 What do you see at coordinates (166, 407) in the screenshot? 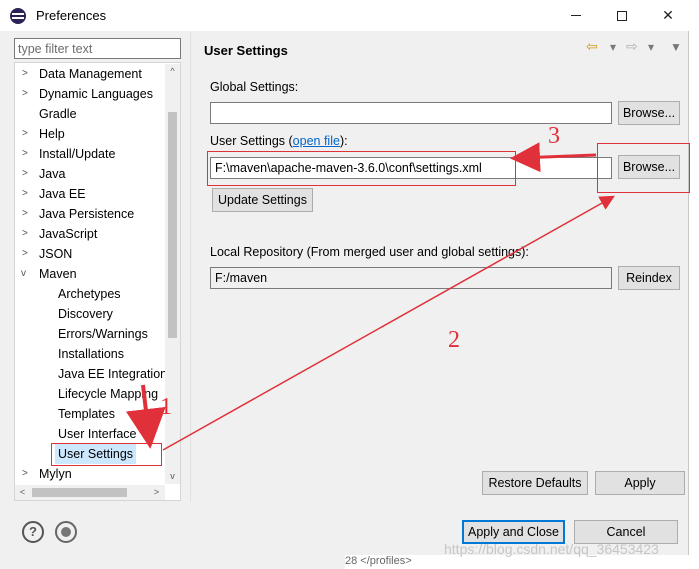
I see `annotation-step-1: 1` at bounding box center [166, 407].